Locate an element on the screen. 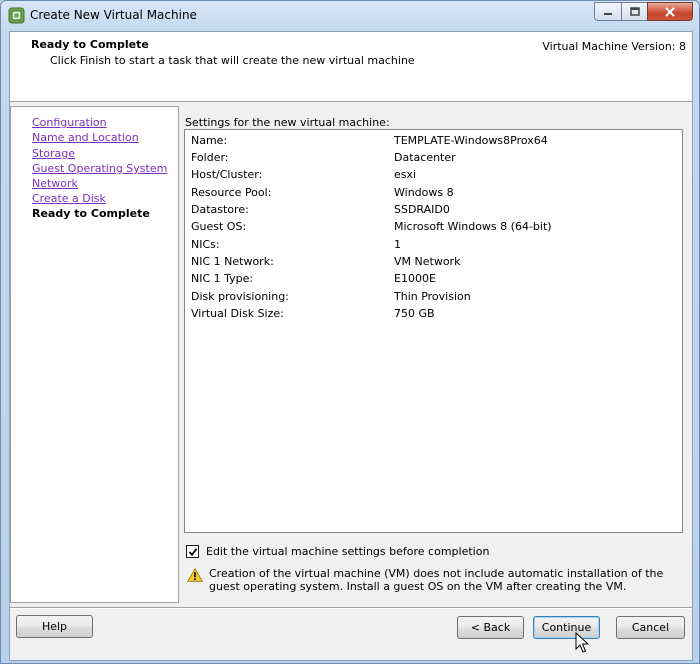 The width and height of the screenshot is (700, 664). vsphere-app-icon is located at coordinates (16, 15).